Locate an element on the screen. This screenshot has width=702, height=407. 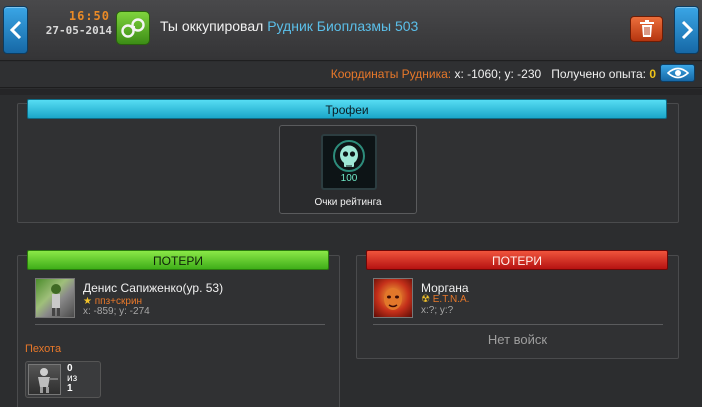
rating-points-value: 100 is located at coordinates (349, 178).